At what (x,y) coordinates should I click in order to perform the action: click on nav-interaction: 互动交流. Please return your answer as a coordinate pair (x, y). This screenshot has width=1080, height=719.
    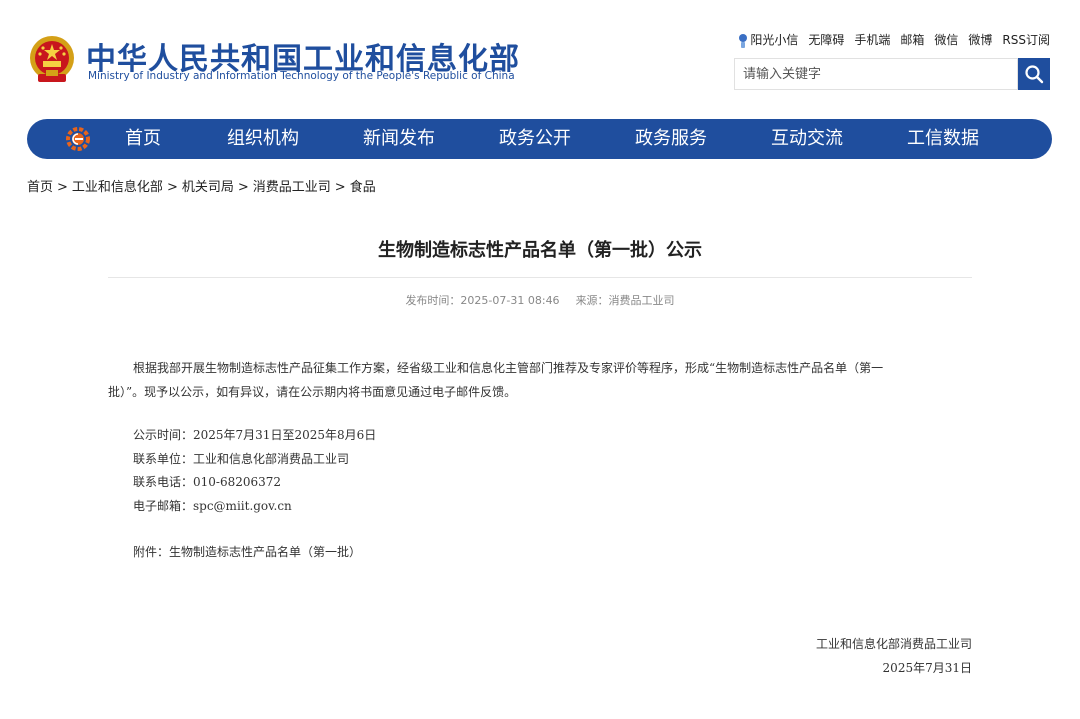
    Looking at the image, I should click on (807, 139).